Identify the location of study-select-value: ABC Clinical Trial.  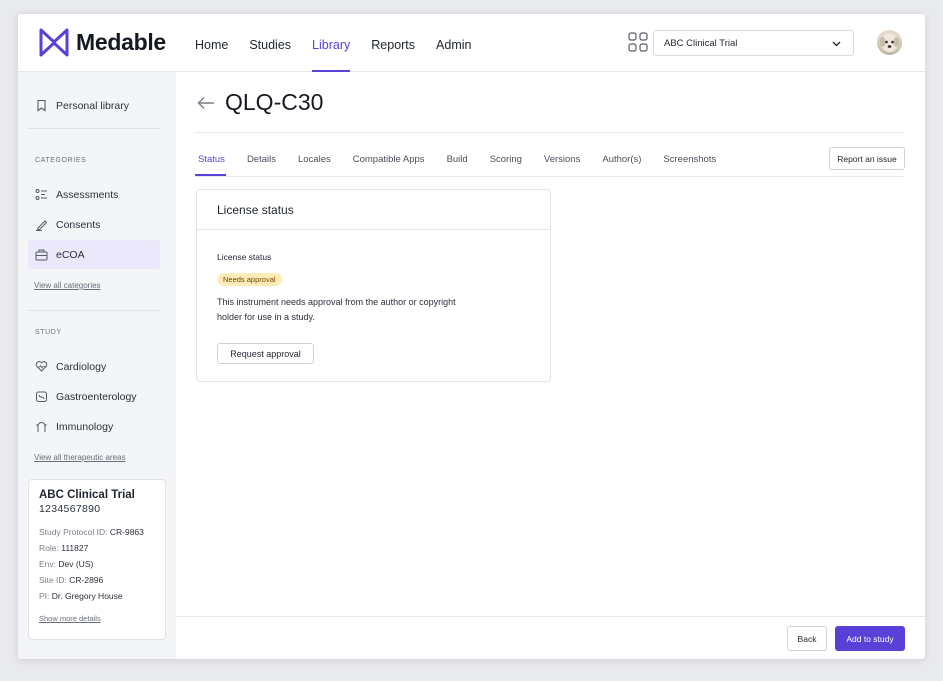
(701, 43).